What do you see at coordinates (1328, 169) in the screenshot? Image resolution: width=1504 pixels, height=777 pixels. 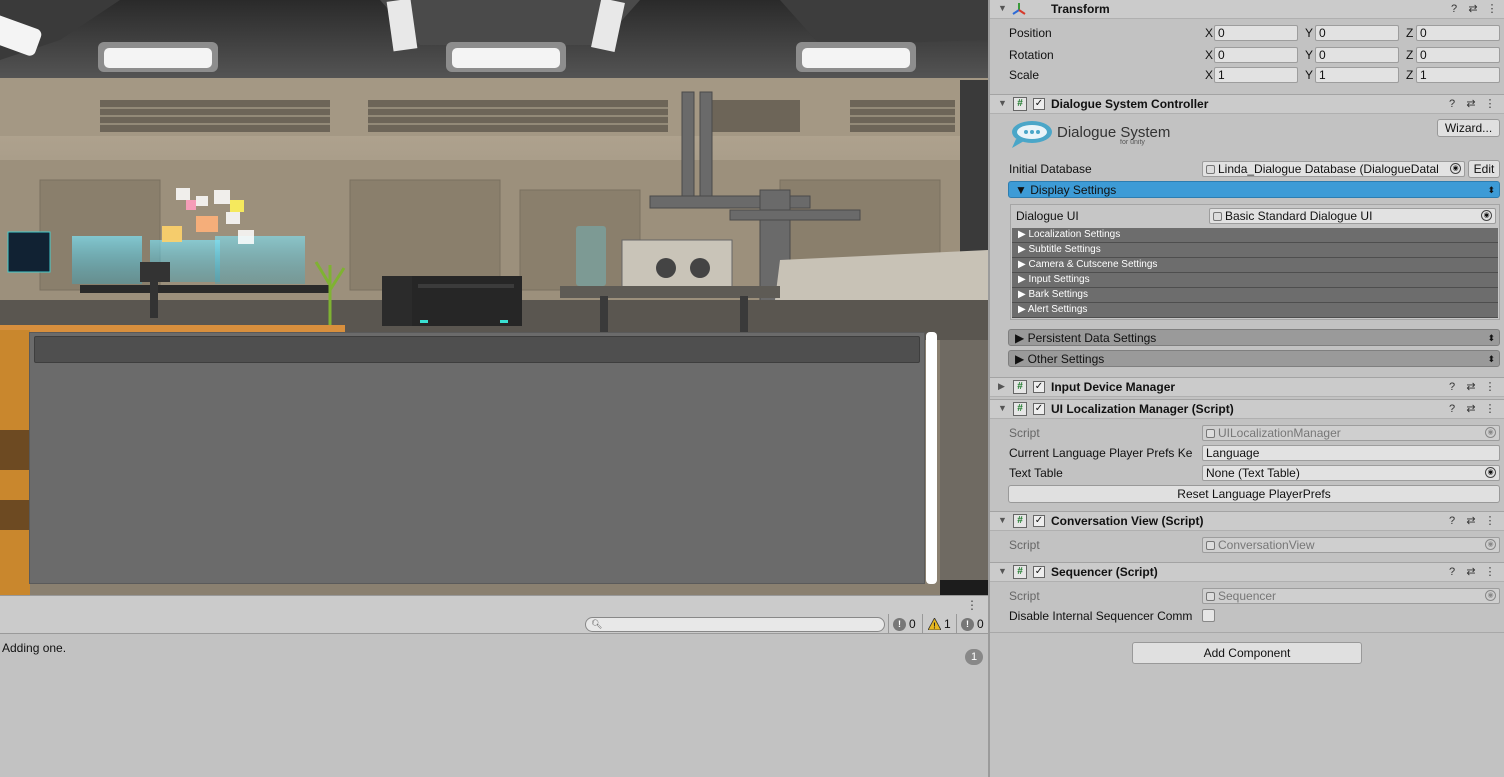 I see `initial-database-value: Linda_Dialogue Database (DialogueDatal` at bounding box center [1328, 169].